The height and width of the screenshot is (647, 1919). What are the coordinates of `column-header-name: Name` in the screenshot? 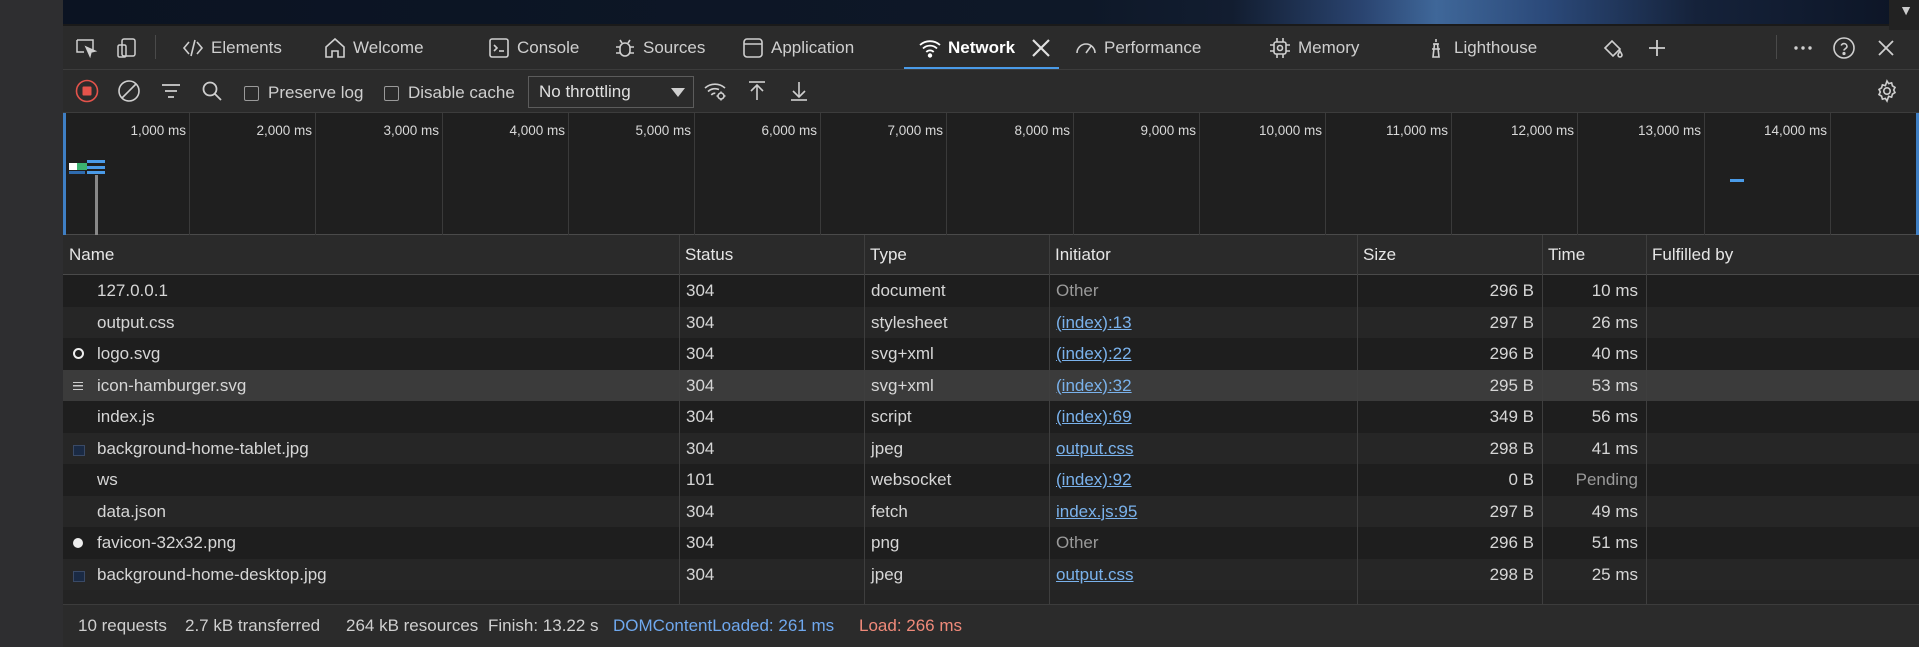 It's located at (371, 254).